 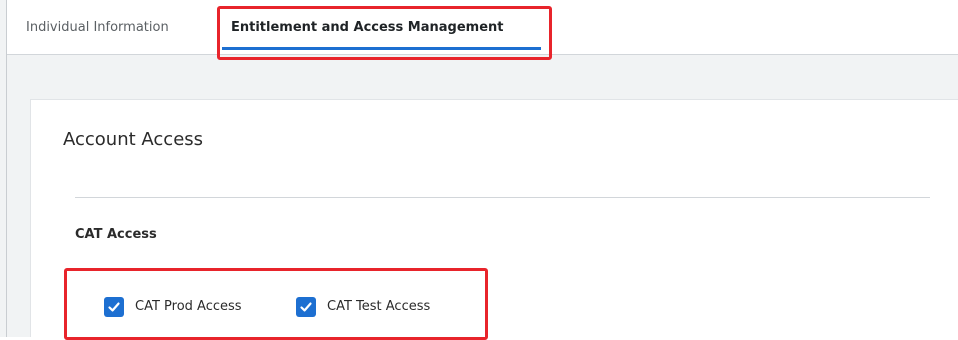 What do you see at coordinates (384, 33) in the screenshot?
I see `tab-highlight-box` at bounding box center [384, 33].